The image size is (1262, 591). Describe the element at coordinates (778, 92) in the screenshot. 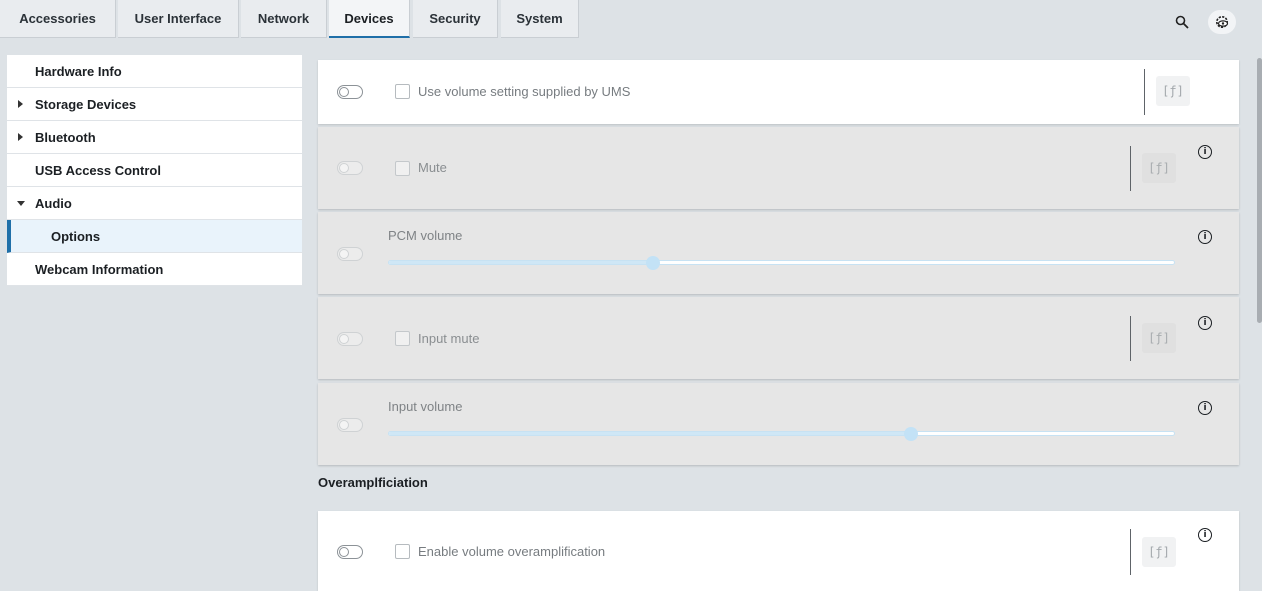

I see `setting-ums-volume: Use volume setting supplied by UMS [ƒ]` at that location.